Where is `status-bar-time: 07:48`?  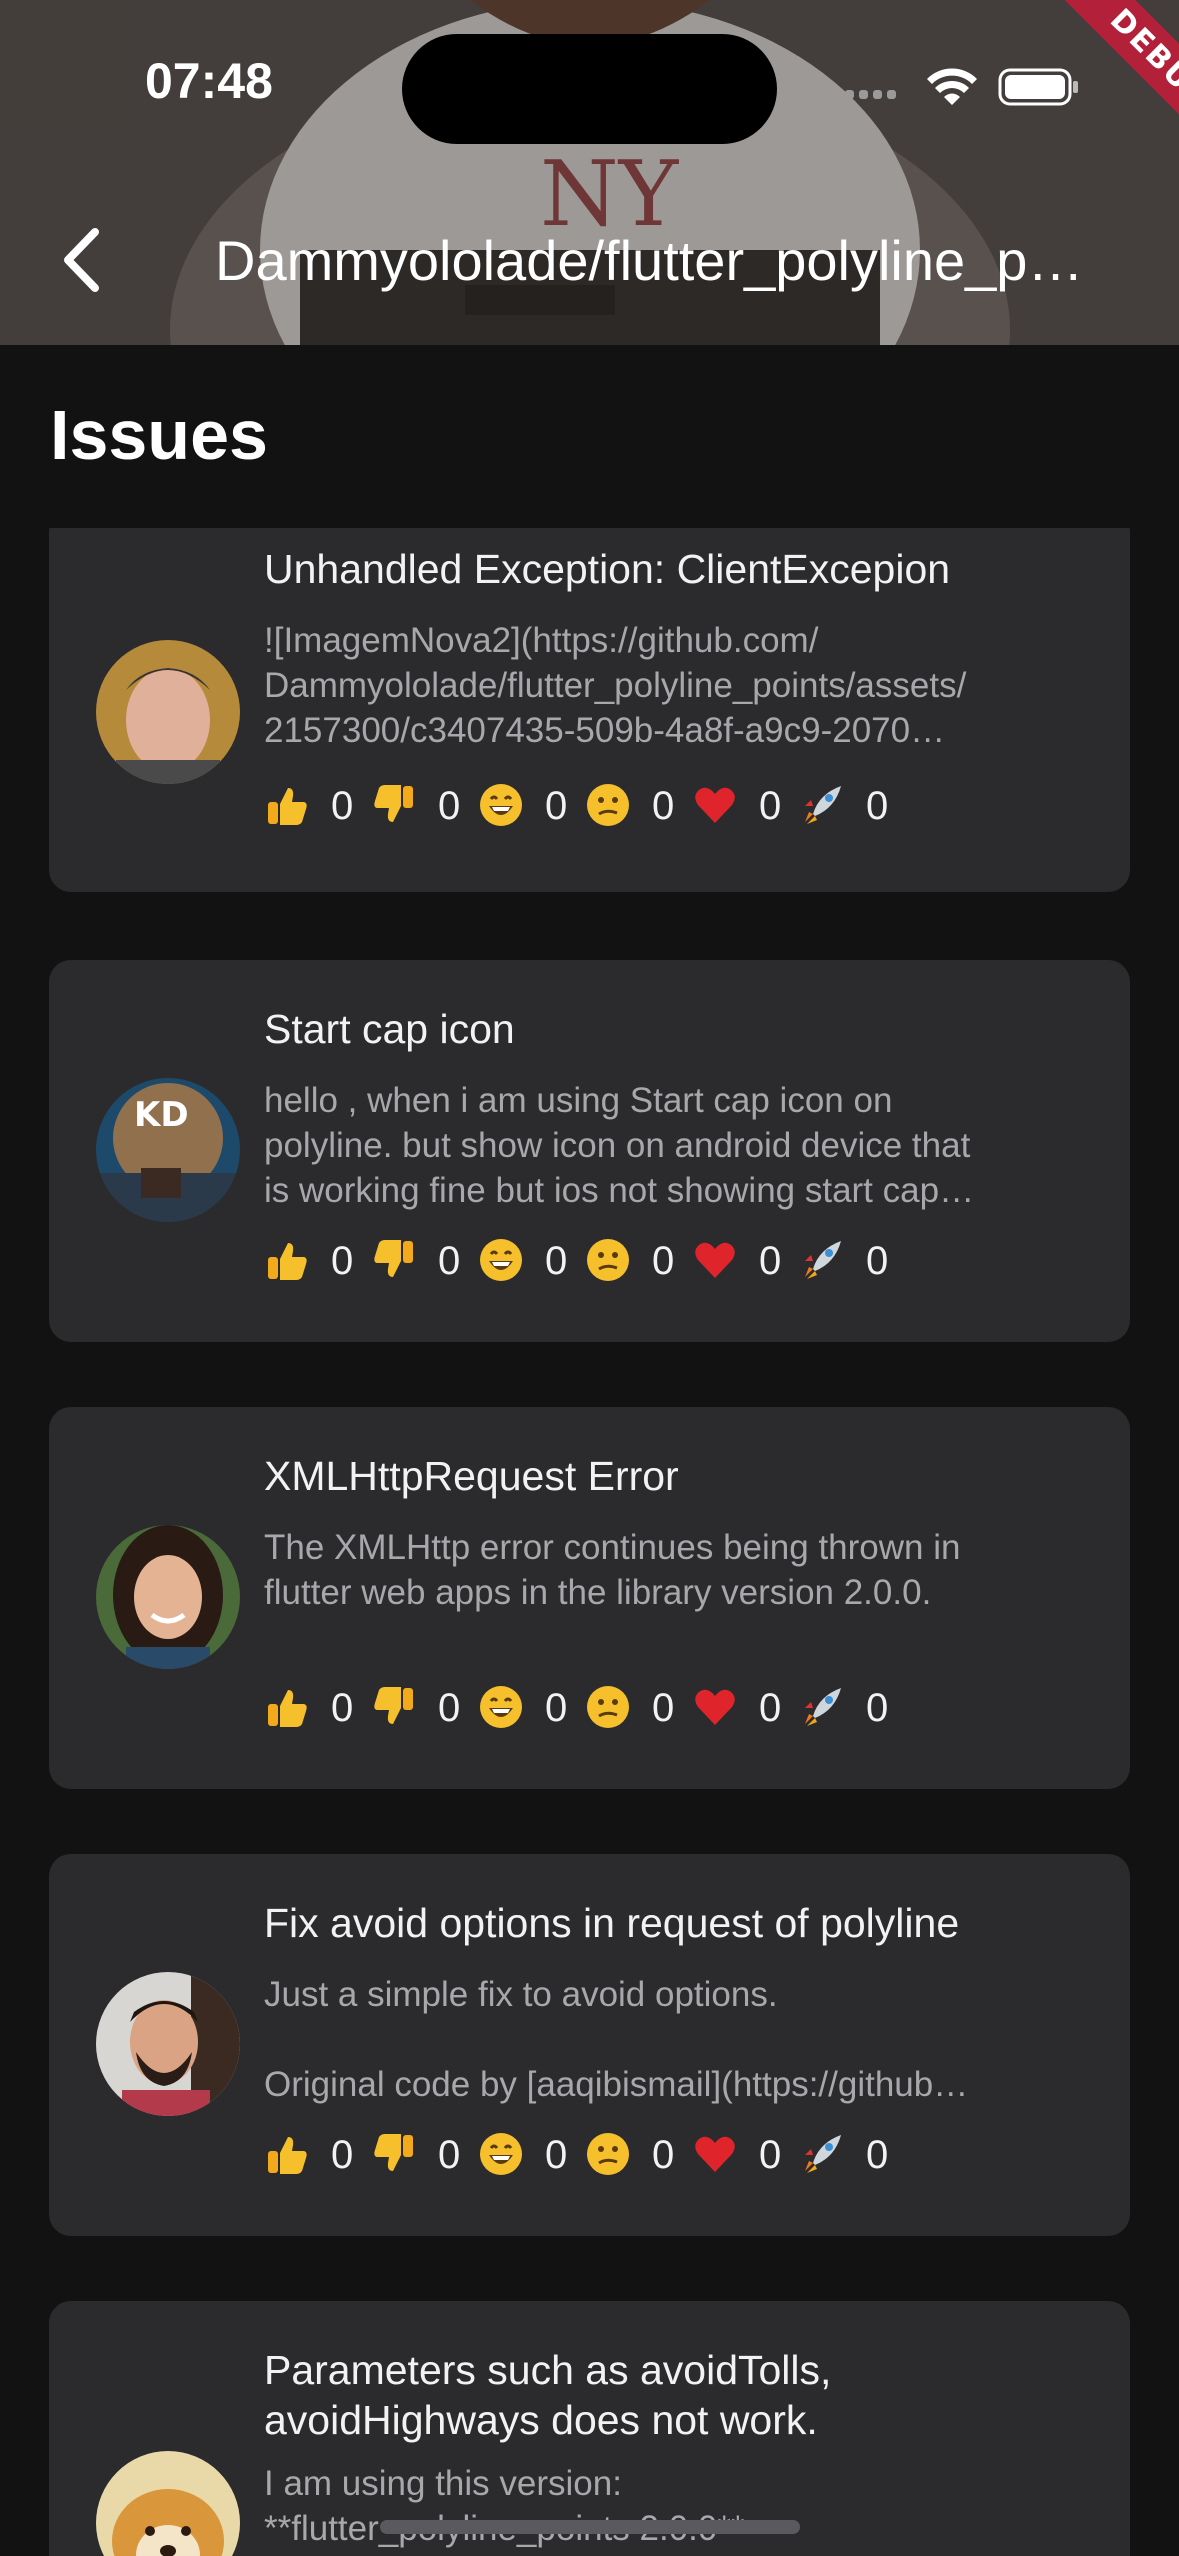
status-bar-time: 07:48 is located at coordinates (209, 81).